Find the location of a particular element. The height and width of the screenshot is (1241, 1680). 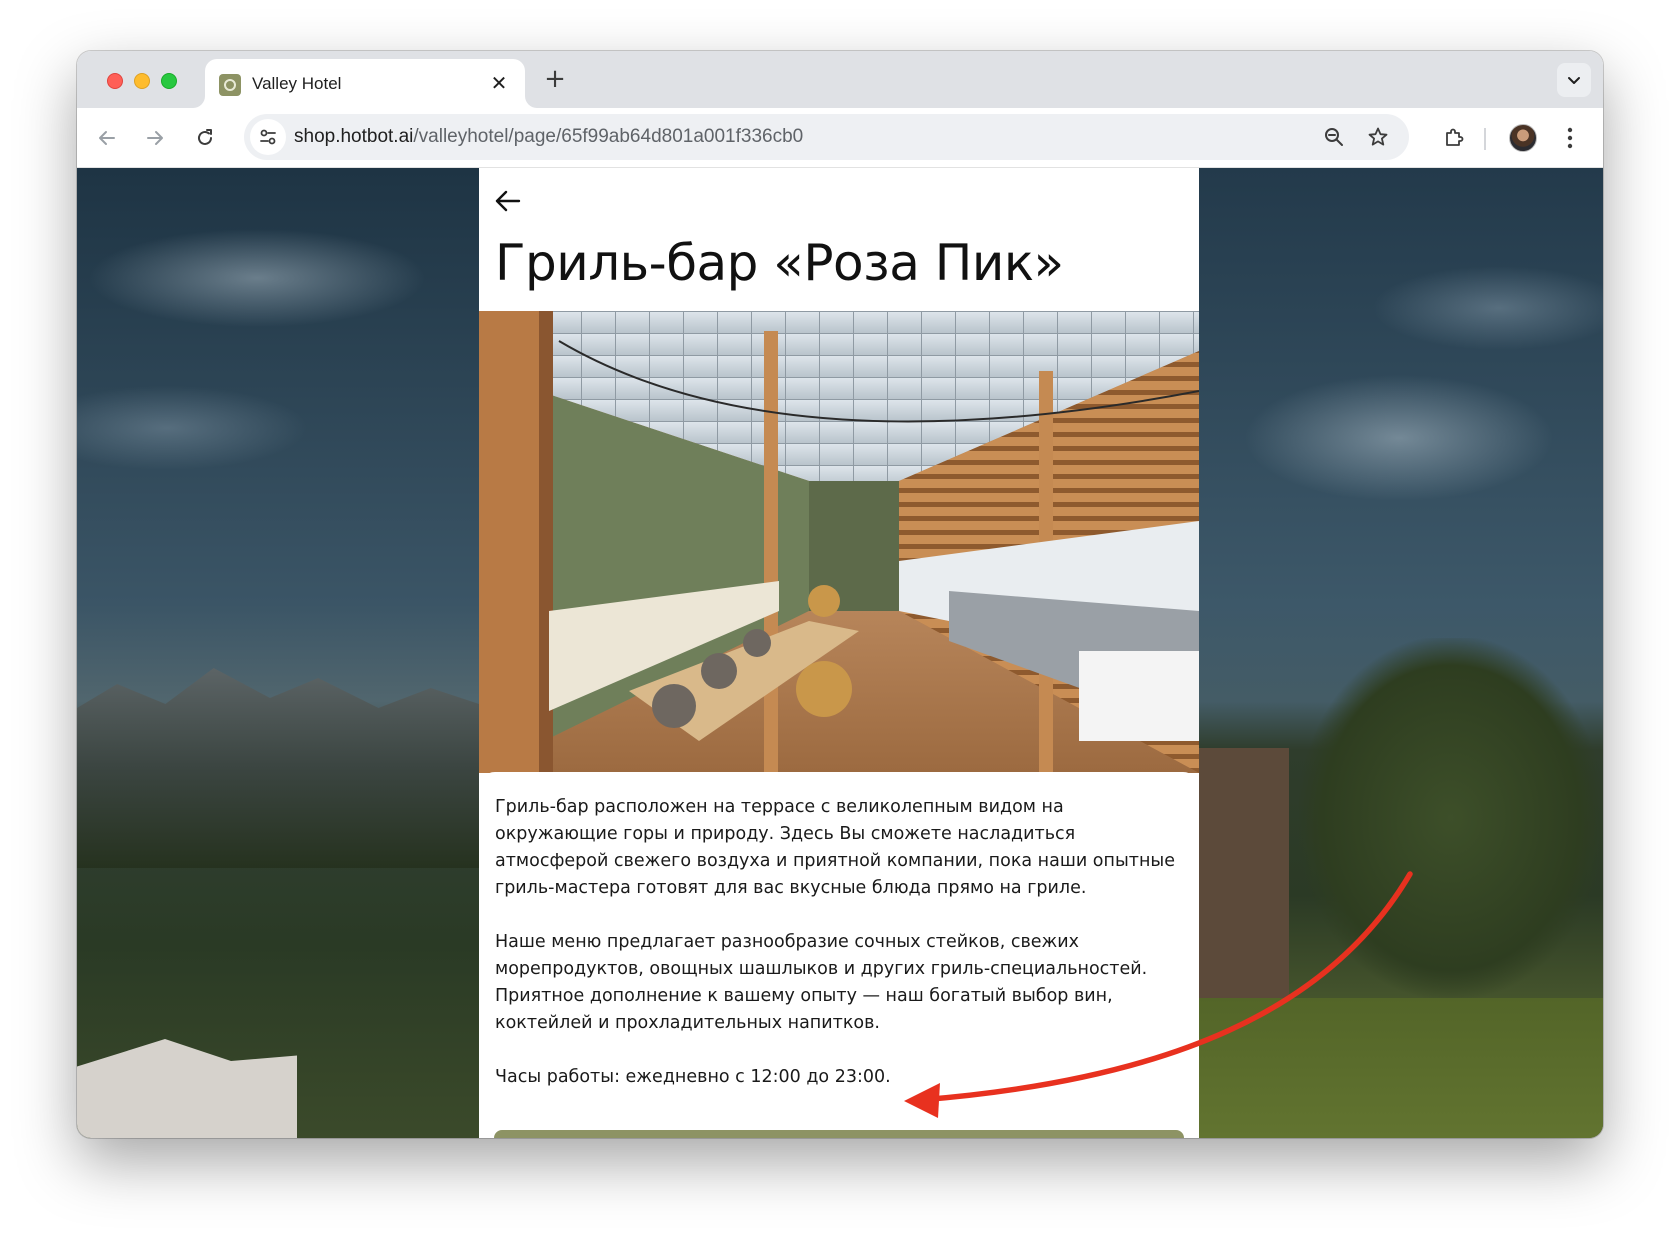

zoom-out-icon is located at coordinates (1334, 137).